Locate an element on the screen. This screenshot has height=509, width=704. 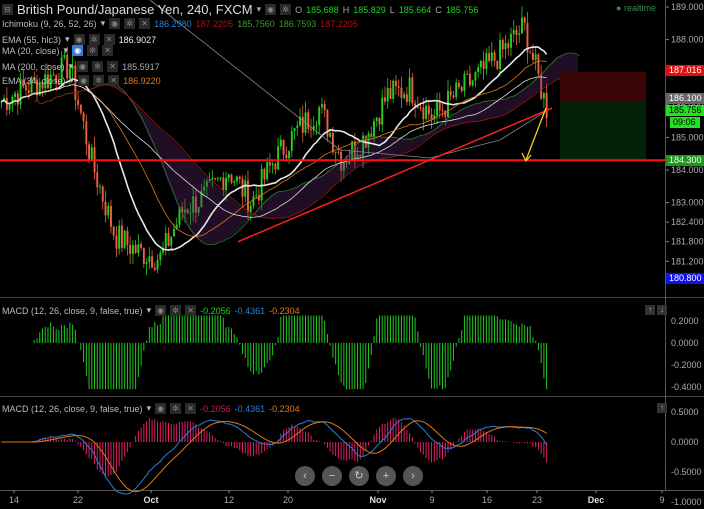
y-tick-label: -0.2000 is located at coordinates (686, 365).